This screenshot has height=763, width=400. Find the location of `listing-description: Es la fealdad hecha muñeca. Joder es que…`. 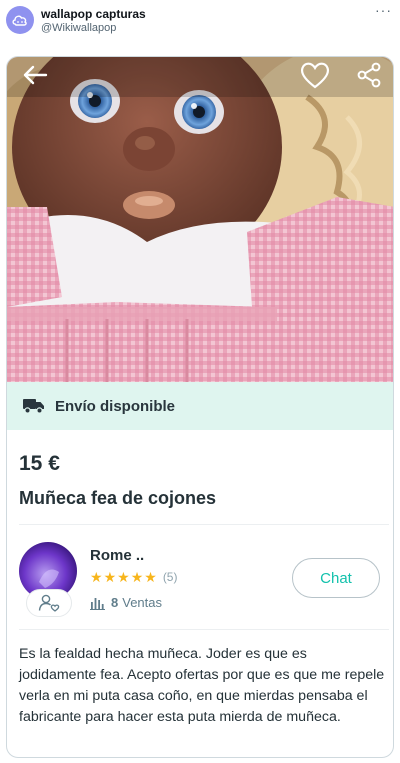

listing-description: Es la fealdad hecha muñeca. Joder es que… is located at coordinates (202, 685).